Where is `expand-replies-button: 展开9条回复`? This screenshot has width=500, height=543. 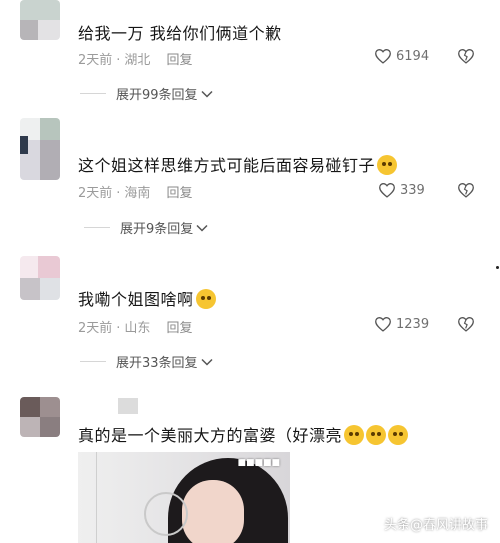 expand-replies-button: 展开9条回复 is located at coordinates (146, 227).